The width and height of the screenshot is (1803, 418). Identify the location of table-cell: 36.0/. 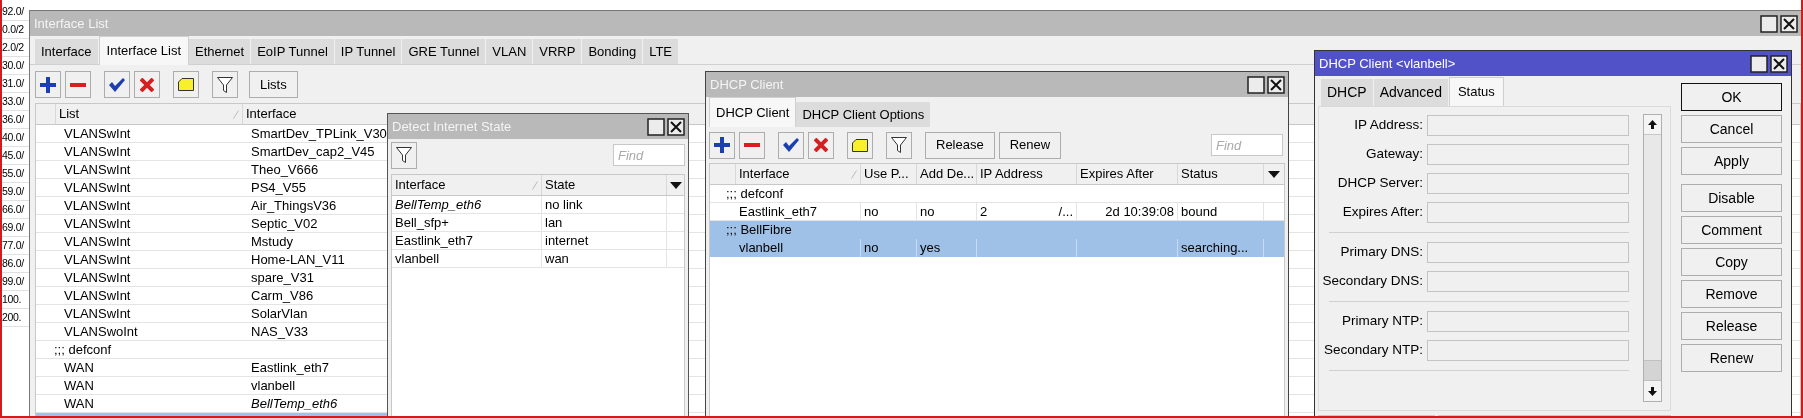
(13, 119).